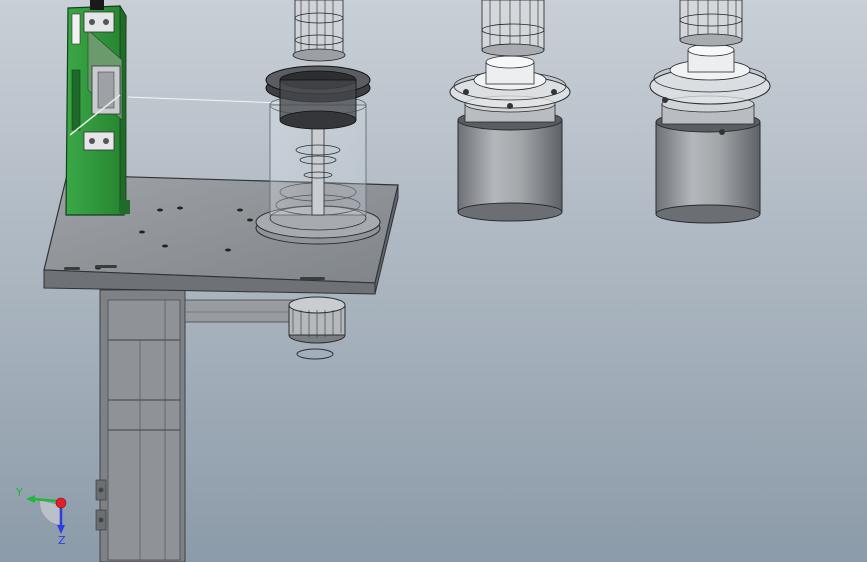 Image resolution: width=867 pixels, height=562 pixels. I want to click on z-axis-label: Z, so click(62, 540).